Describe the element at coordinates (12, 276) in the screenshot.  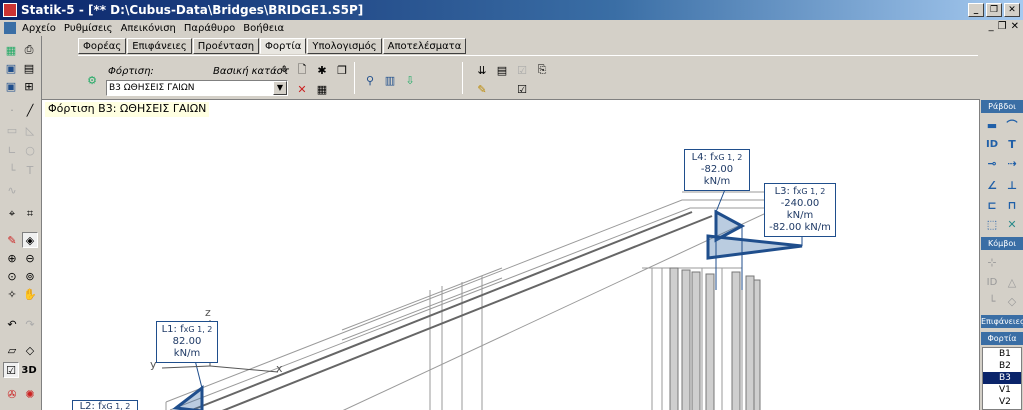
I see `zoom-window-icon: ⊙` at that location.